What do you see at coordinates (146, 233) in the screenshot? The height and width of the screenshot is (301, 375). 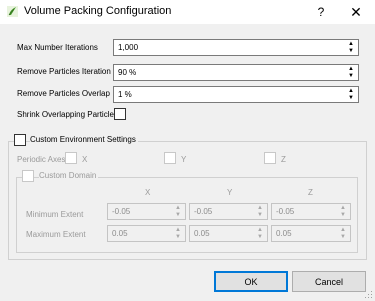 I see `max-extent-x-input: 0.05 ▲ ▼` at bounding box center [146, 233].